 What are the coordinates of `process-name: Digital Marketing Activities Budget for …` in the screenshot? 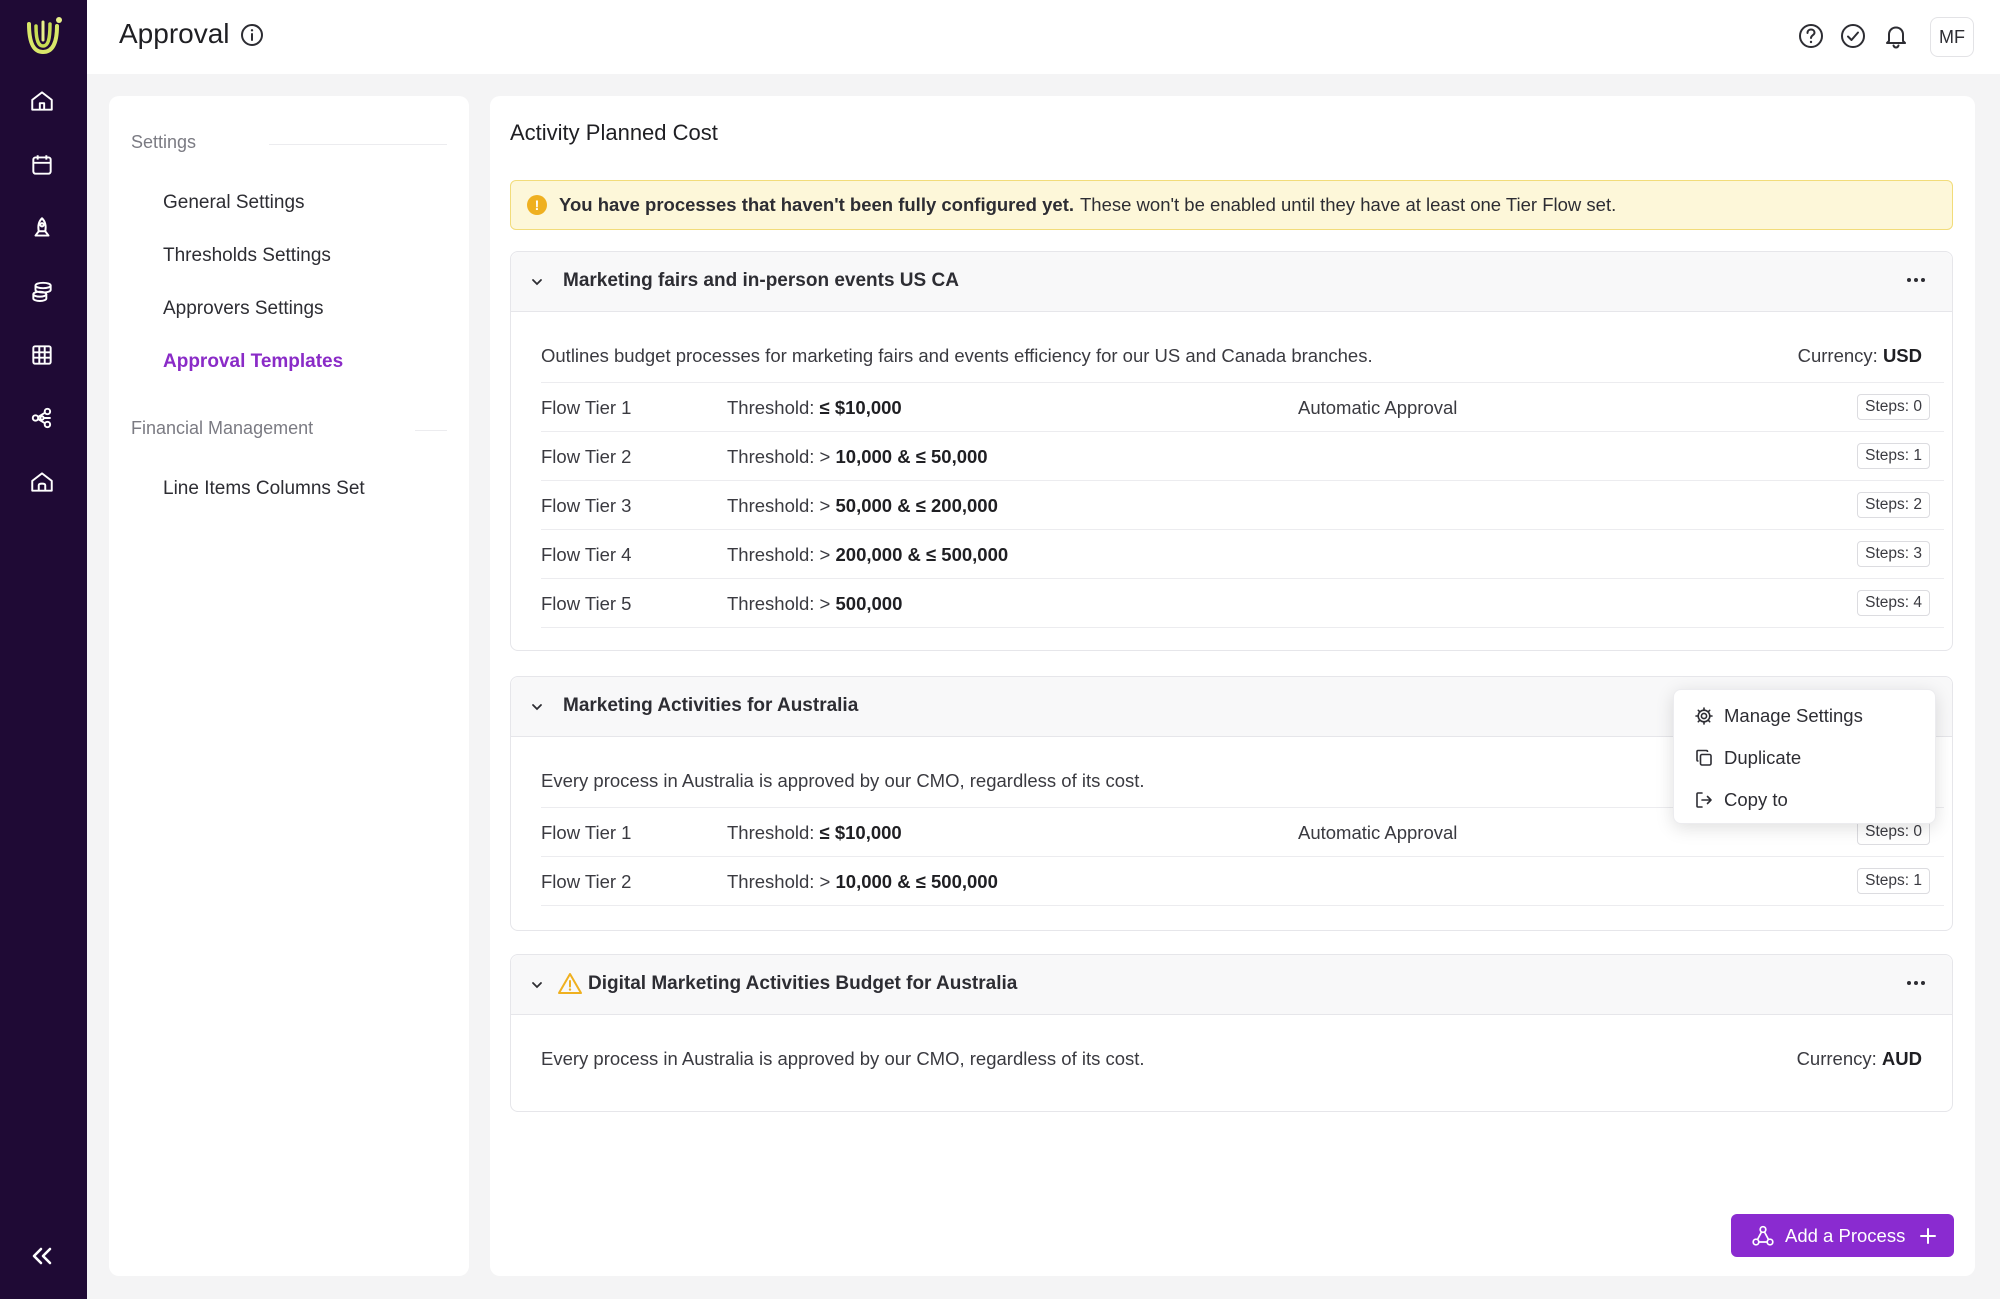 It's located at (803, 983).